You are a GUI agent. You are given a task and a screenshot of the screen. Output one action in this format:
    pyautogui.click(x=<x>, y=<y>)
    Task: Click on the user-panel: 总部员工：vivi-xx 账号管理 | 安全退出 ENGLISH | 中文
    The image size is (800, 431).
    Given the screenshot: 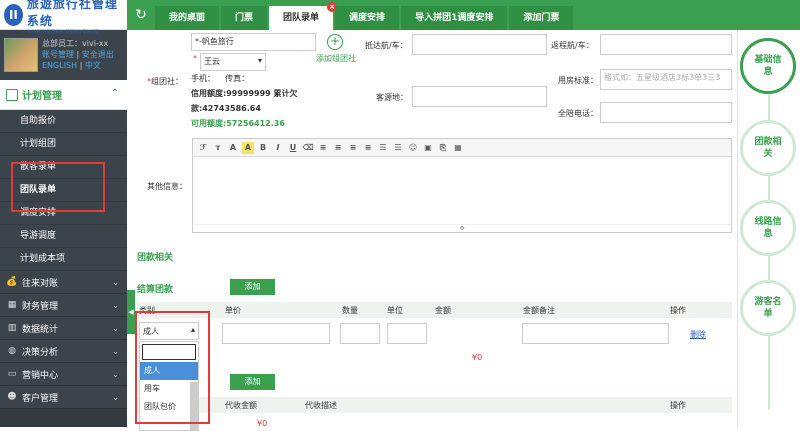 What is the action you would take?
    pyautogui.click(x=63, y=55)
    